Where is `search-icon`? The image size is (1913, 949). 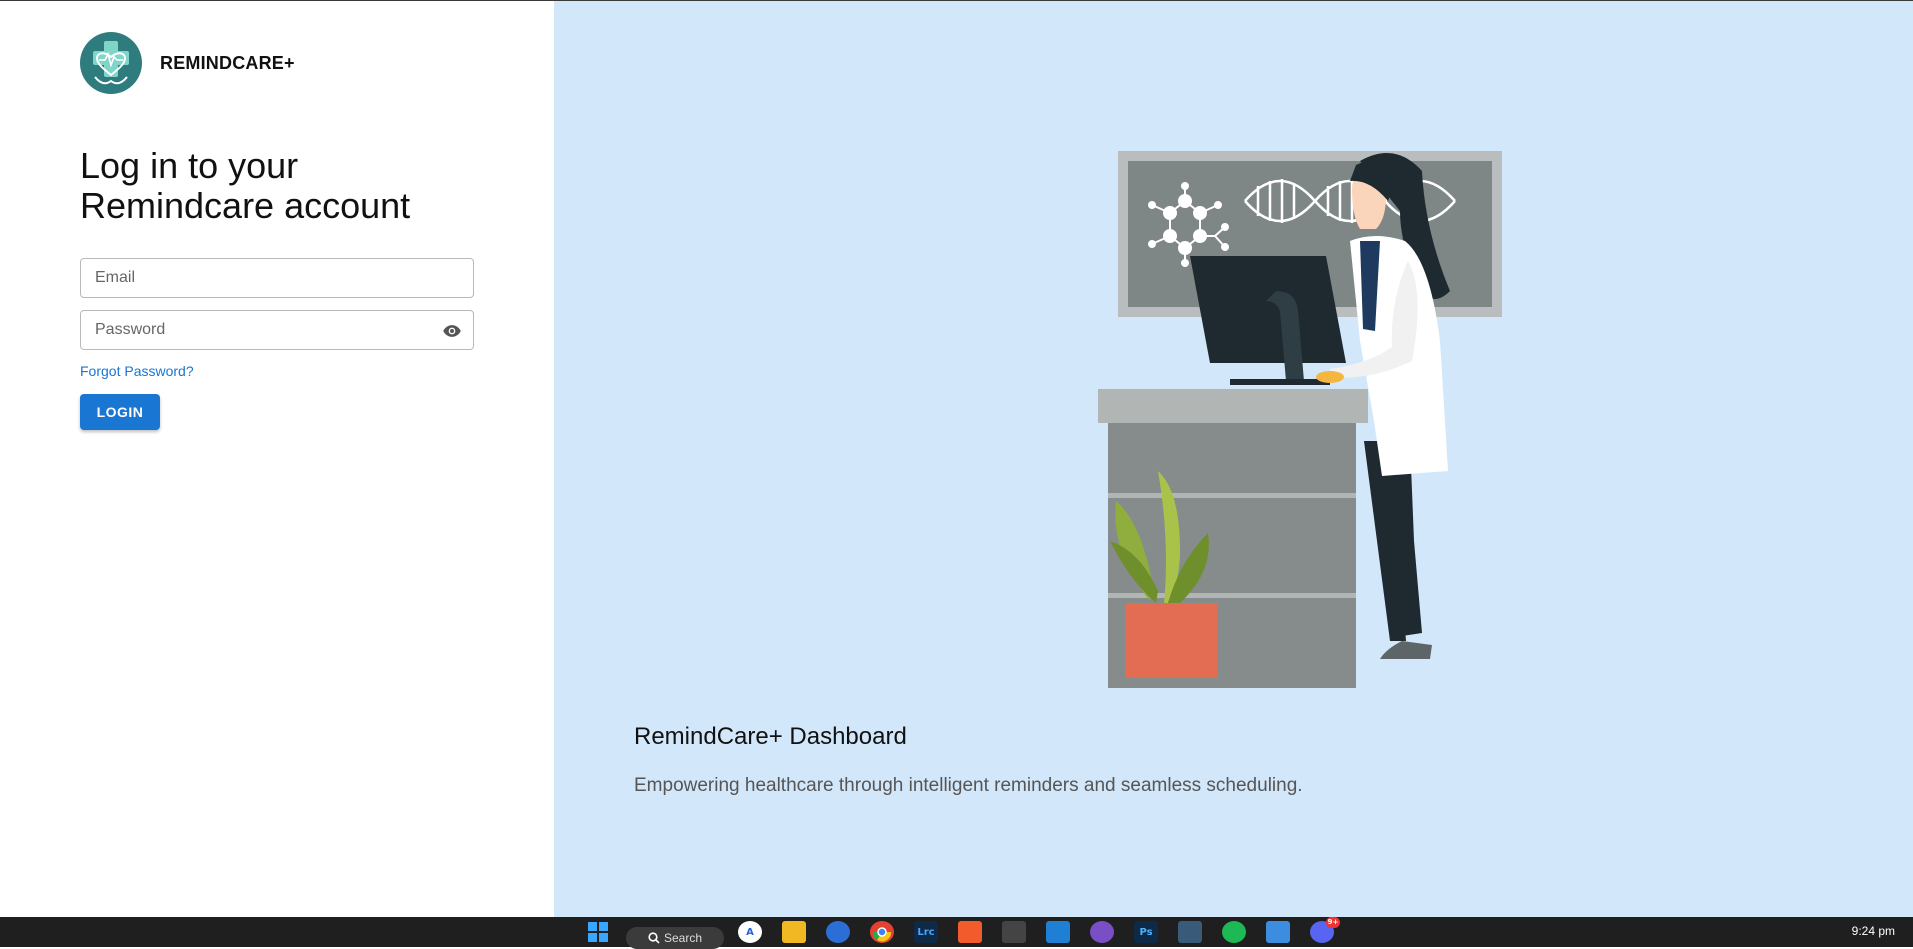 search-icon is located at coordinates (654, 938).